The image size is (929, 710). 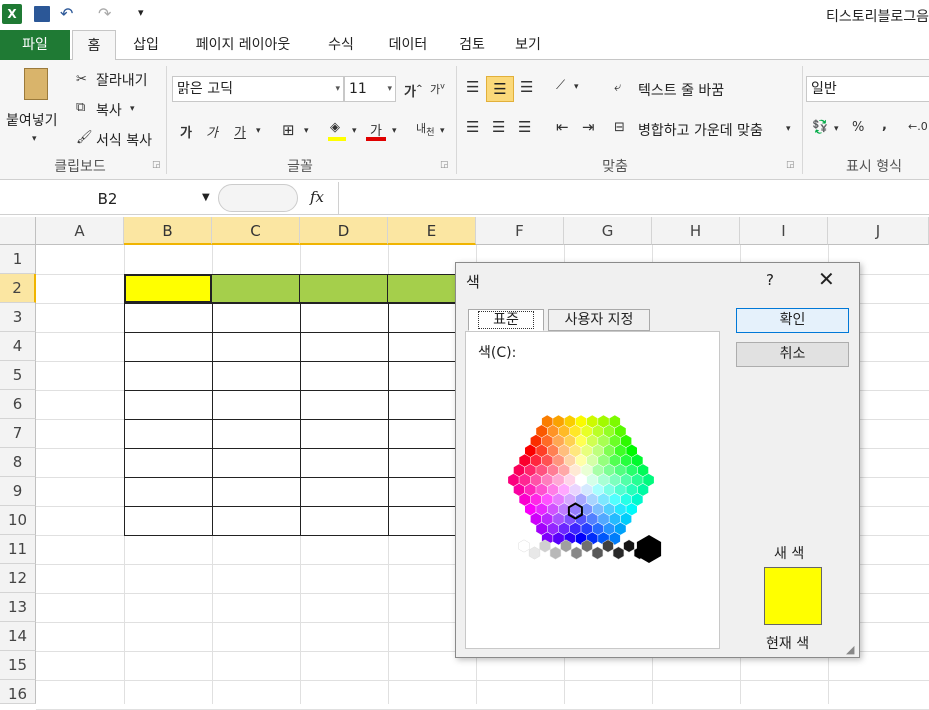 I want to click on accounting-format-icon: 💱, so click(x=820, y=127).